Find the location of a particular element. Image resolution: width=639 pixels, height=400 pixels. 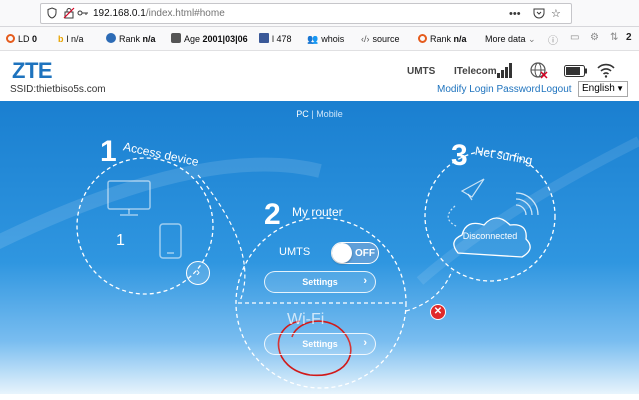

monitor-icon: ▭ is located at coordinates (574, 37).